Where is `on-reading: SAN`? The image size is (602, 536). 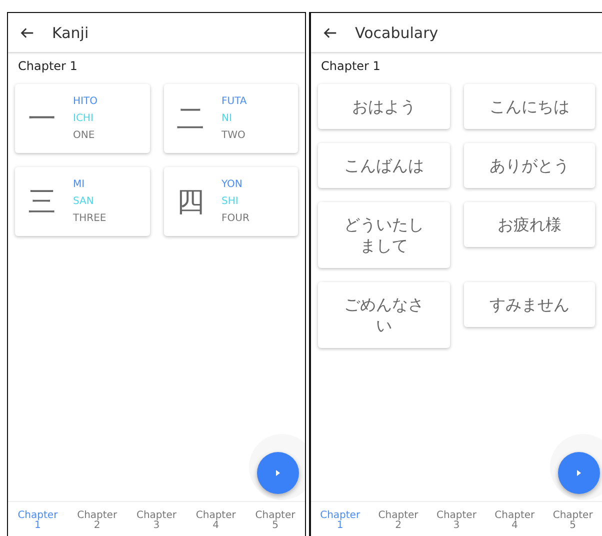 on-reading: SAN is located at coordinates (84, 202).